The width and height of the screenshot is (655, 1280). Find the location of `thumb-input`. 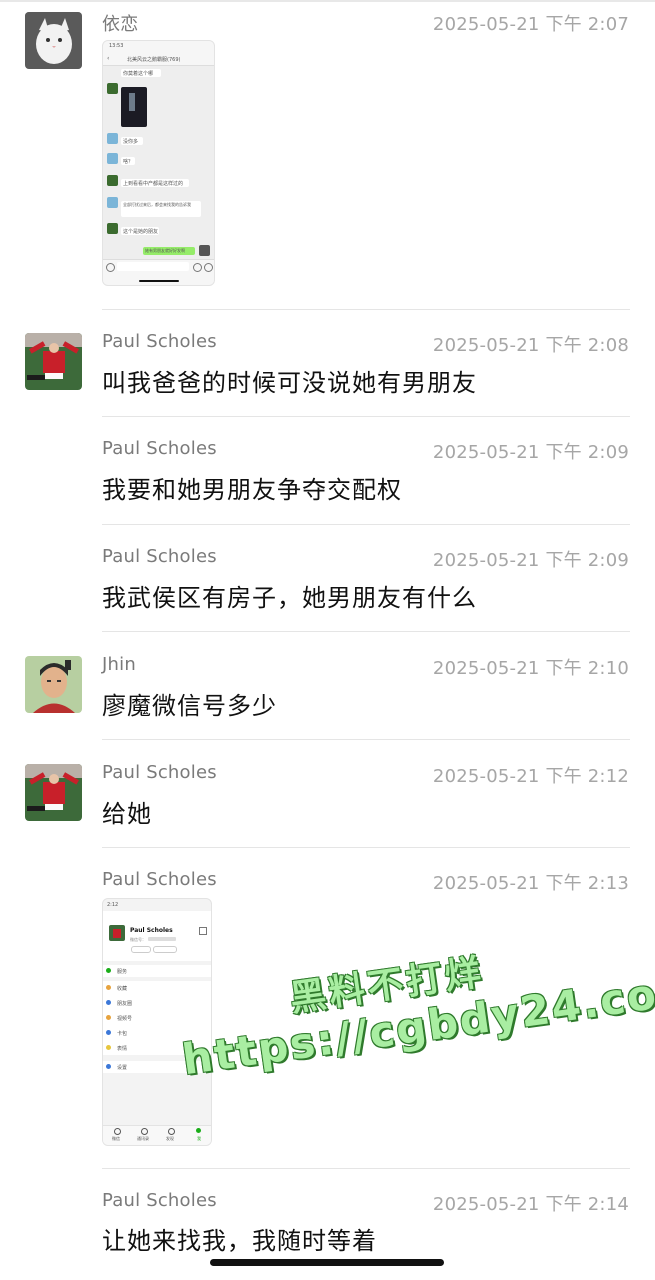

thumb-input is located at coordinates (153, 266).